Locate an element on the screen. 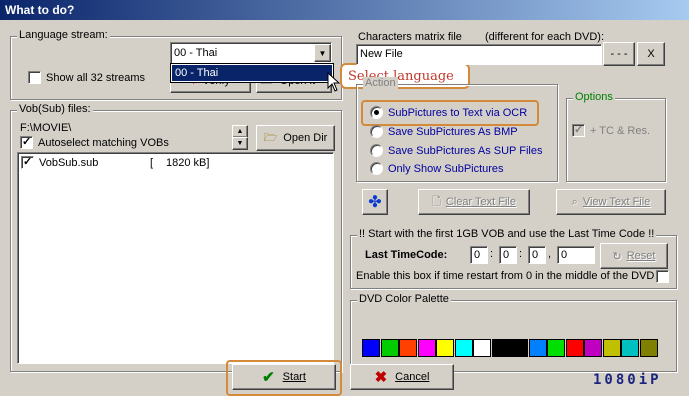  vob-path: F:\MOVIE\ is located at coordinates (46, 128).